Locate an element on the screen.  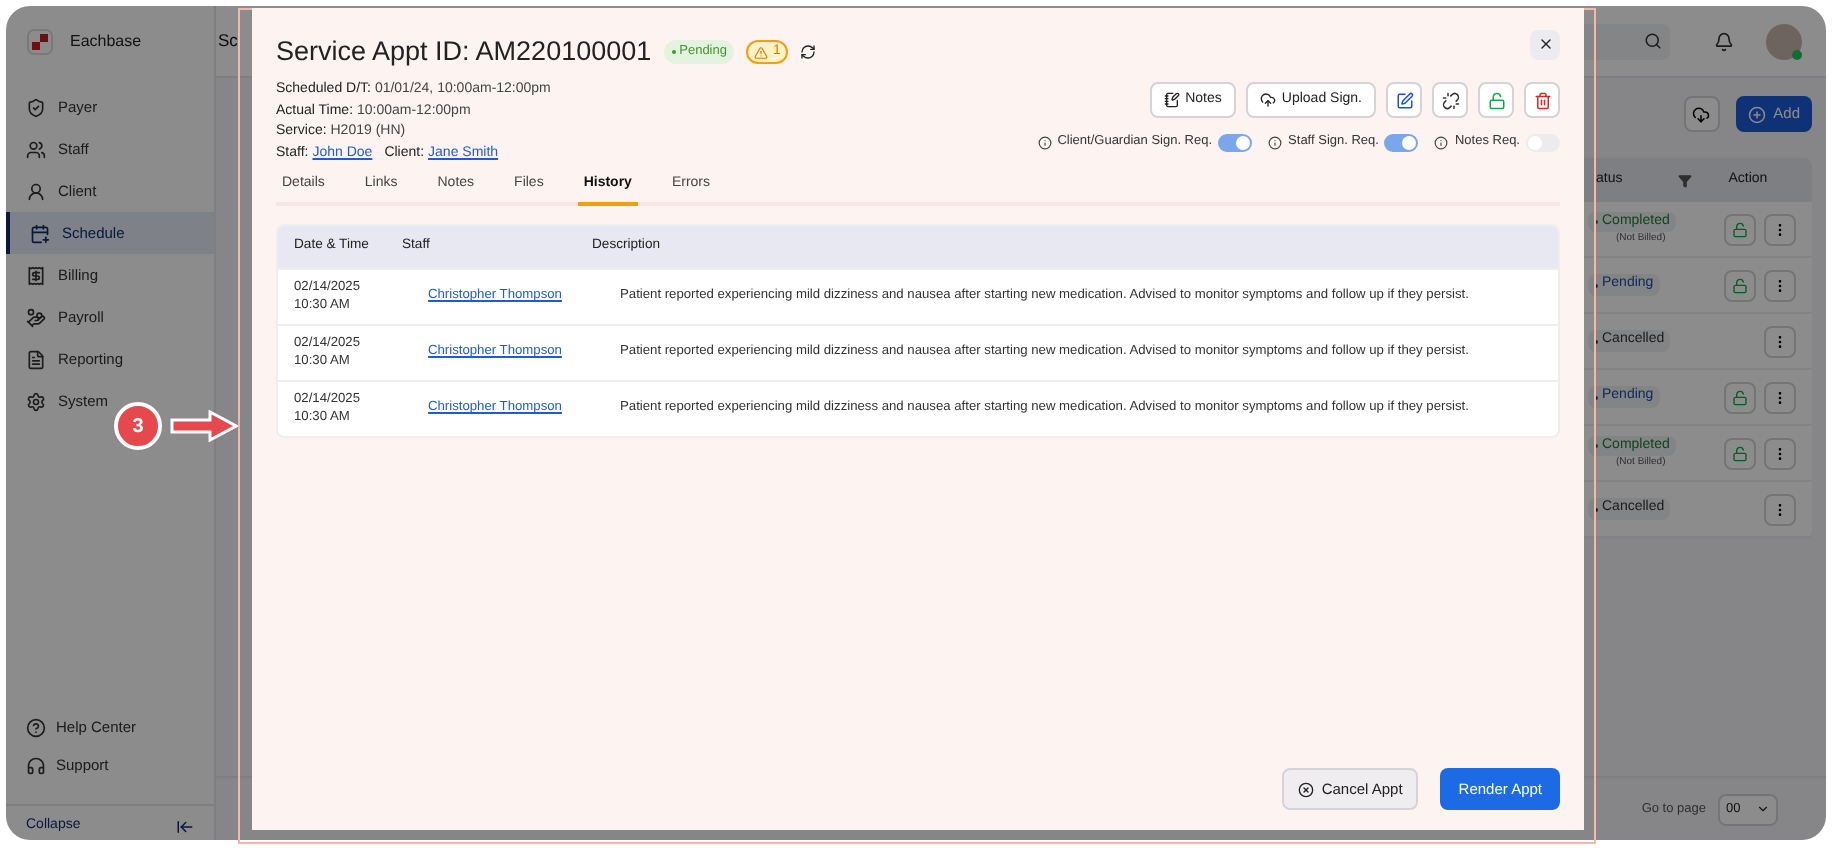
notebook-icon is located at coordinates (1171, 100).